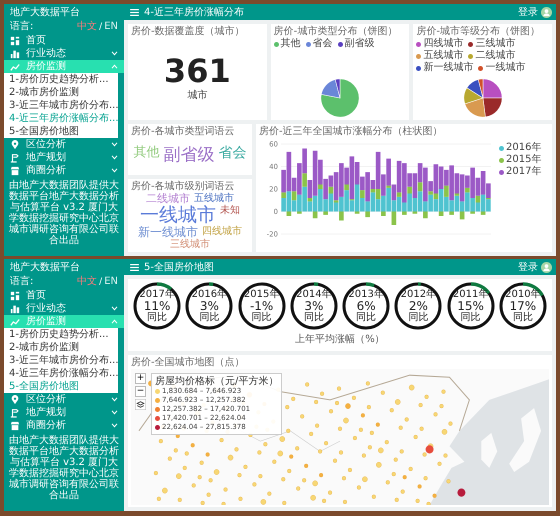 Image resolution: width=560 pixels, height=516 pixels. Describe the element at coordinates (210, 295) in the screenshot. I see `ring-year: 2016年` at that location.